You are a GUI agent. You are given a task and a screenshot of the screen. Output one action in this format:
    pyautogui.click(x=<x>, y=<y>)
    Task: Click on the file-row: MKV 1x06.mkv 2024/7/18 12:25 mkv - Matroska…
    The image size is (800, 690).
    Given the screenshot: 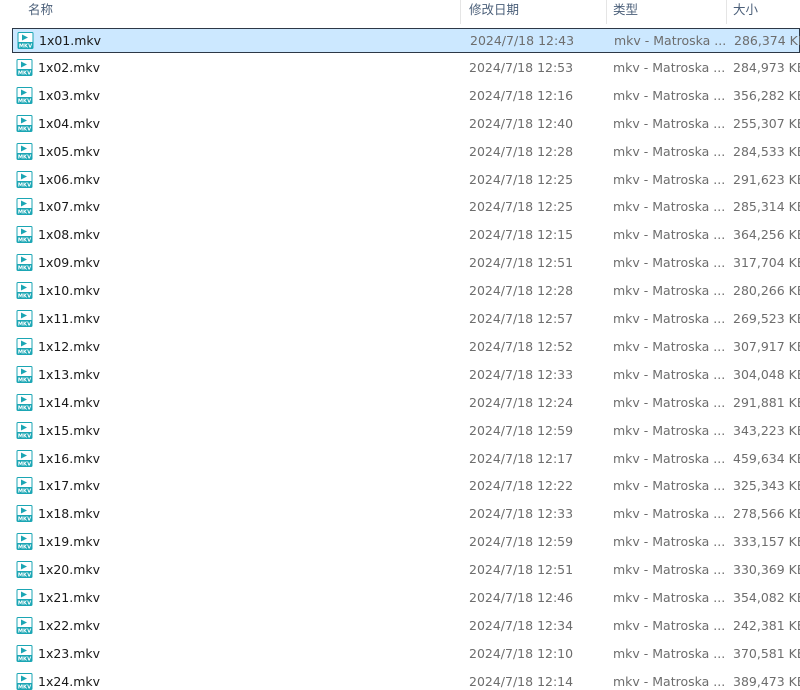 What is the action you would take?
    pyautogui.click(x=406, y=180)
    